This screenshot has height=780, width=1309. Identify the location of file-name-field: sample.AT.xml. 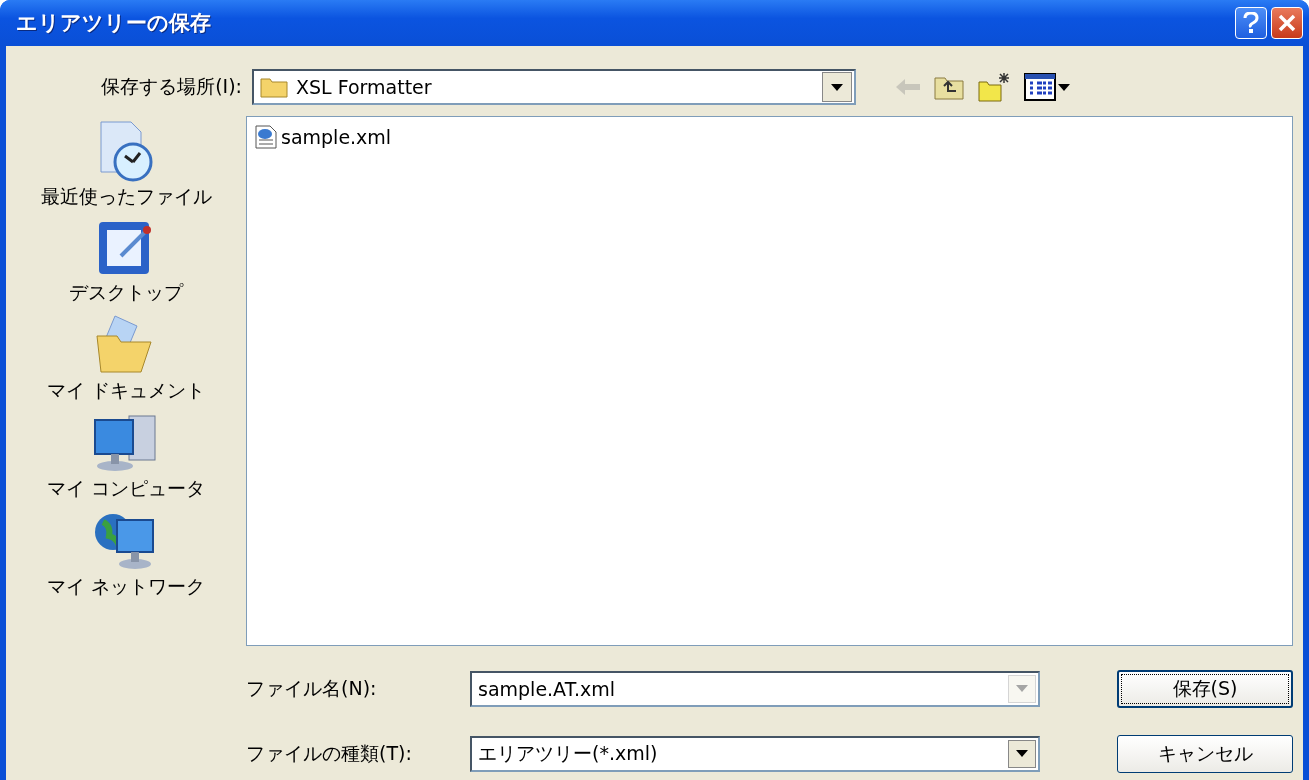
(742, 688).